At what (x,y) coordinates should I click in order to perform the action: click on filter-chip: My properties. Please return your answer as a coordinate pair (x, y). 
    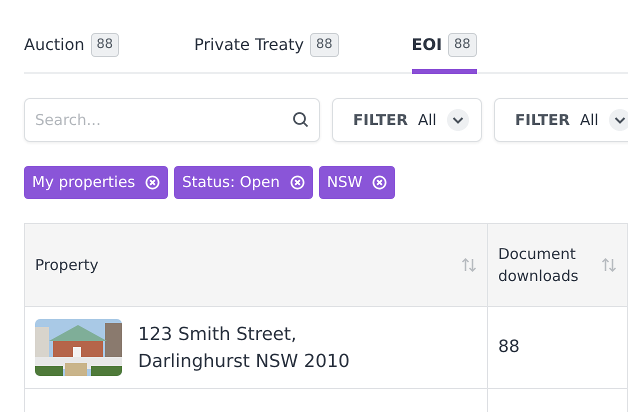
    Looking at the image, I should click on (96, 182).